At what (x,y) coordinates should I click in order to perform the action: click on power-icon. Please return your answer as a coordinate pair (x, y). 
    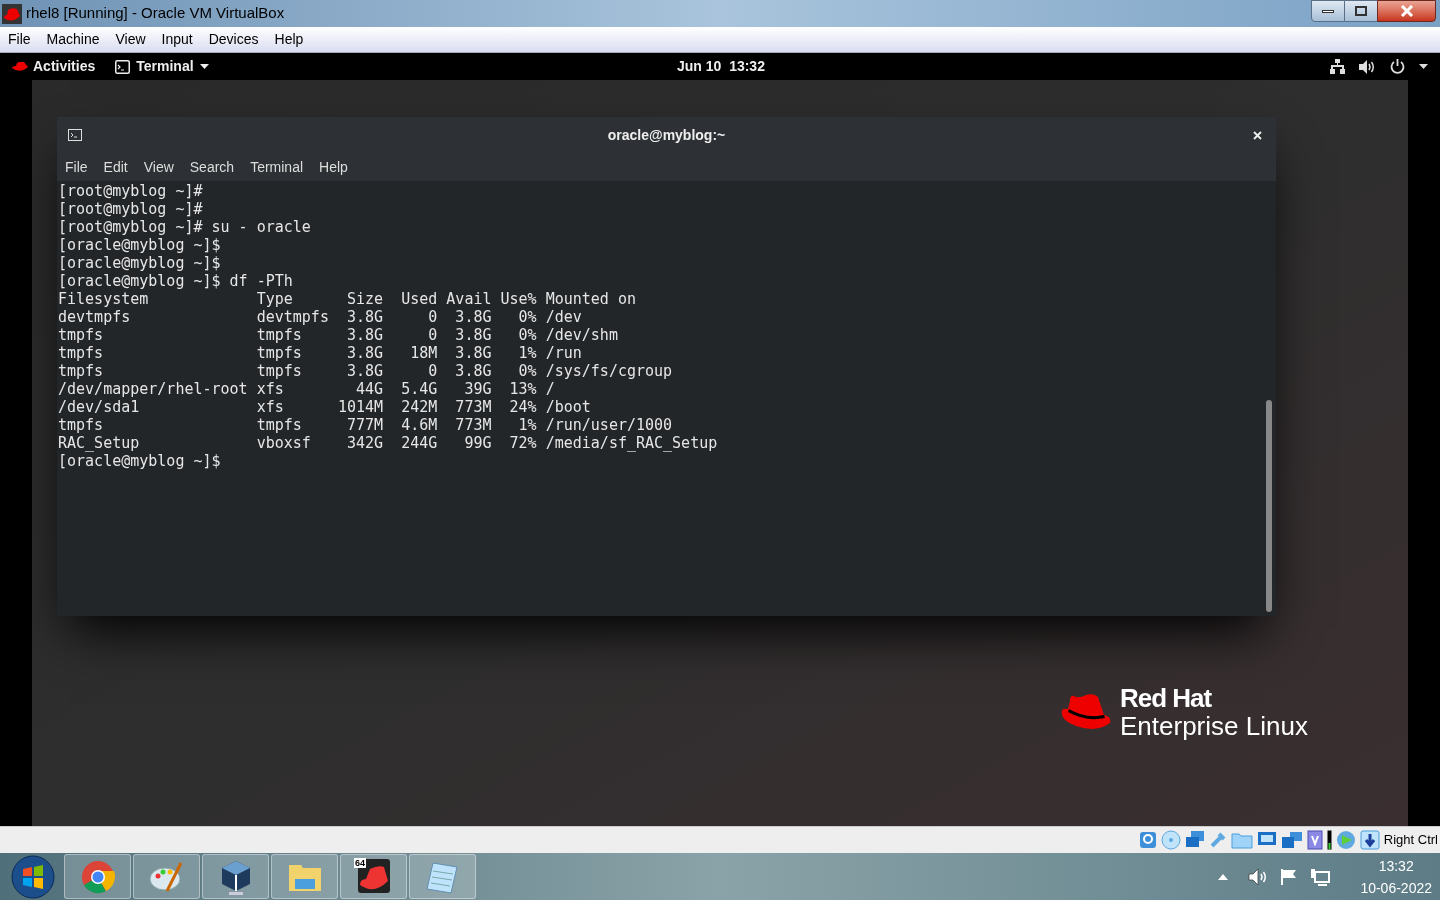
    Looking at the image, I should click on (1397, 66).